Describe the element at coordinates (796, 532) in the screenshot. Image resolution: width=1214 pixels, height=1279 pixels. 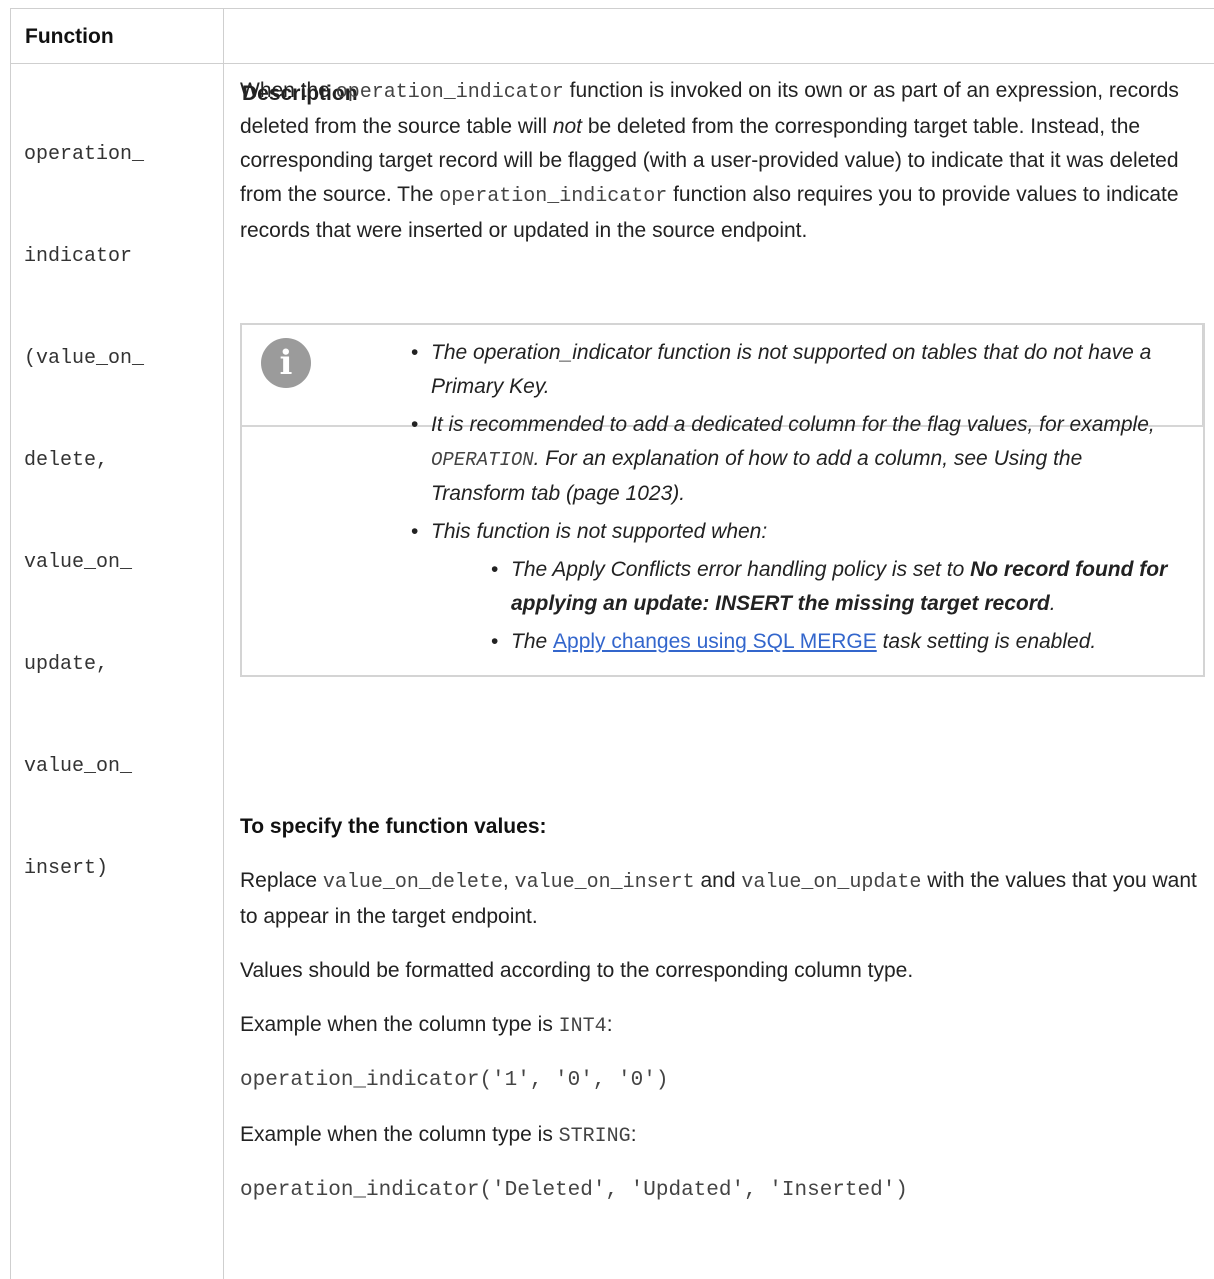
I see `note-bullet: This function is not supported when:` at that location.